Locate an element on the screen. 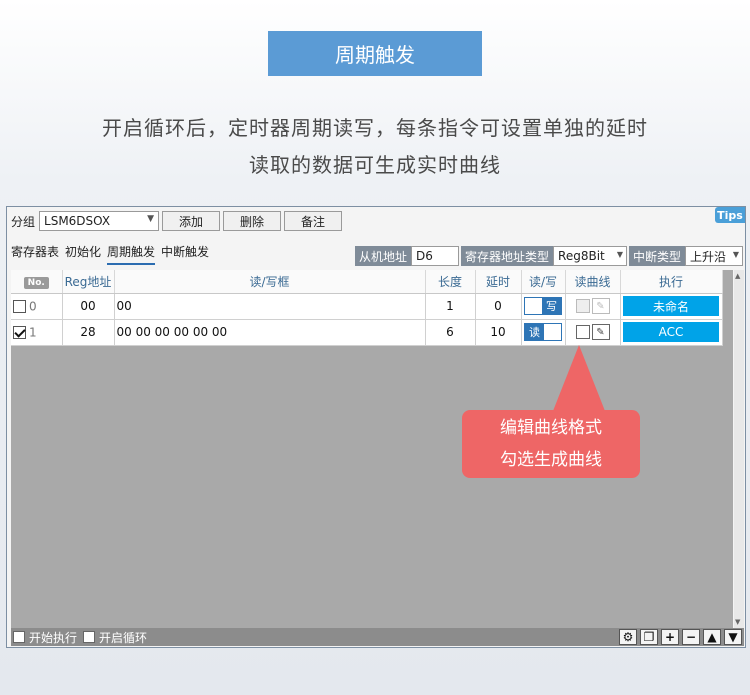  row-select-cell: 0 is located at coordinates (37, 306).